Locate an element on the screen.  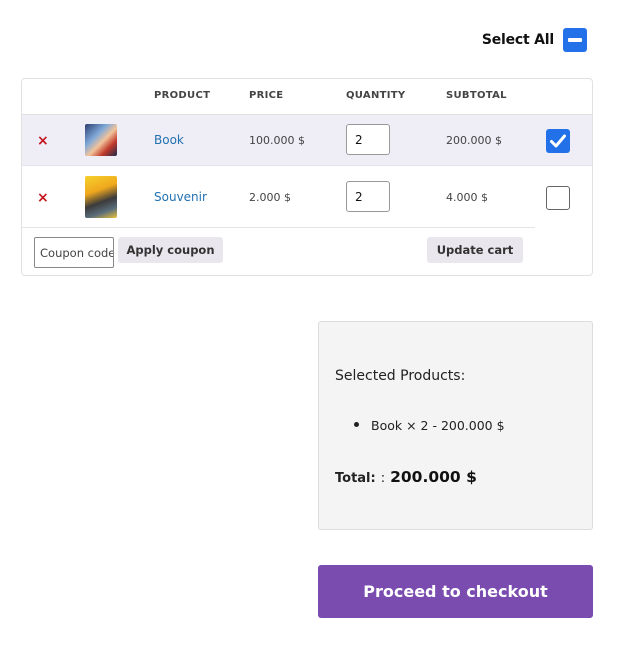
select-all-control: Select All is located at coordinates (534, 40).